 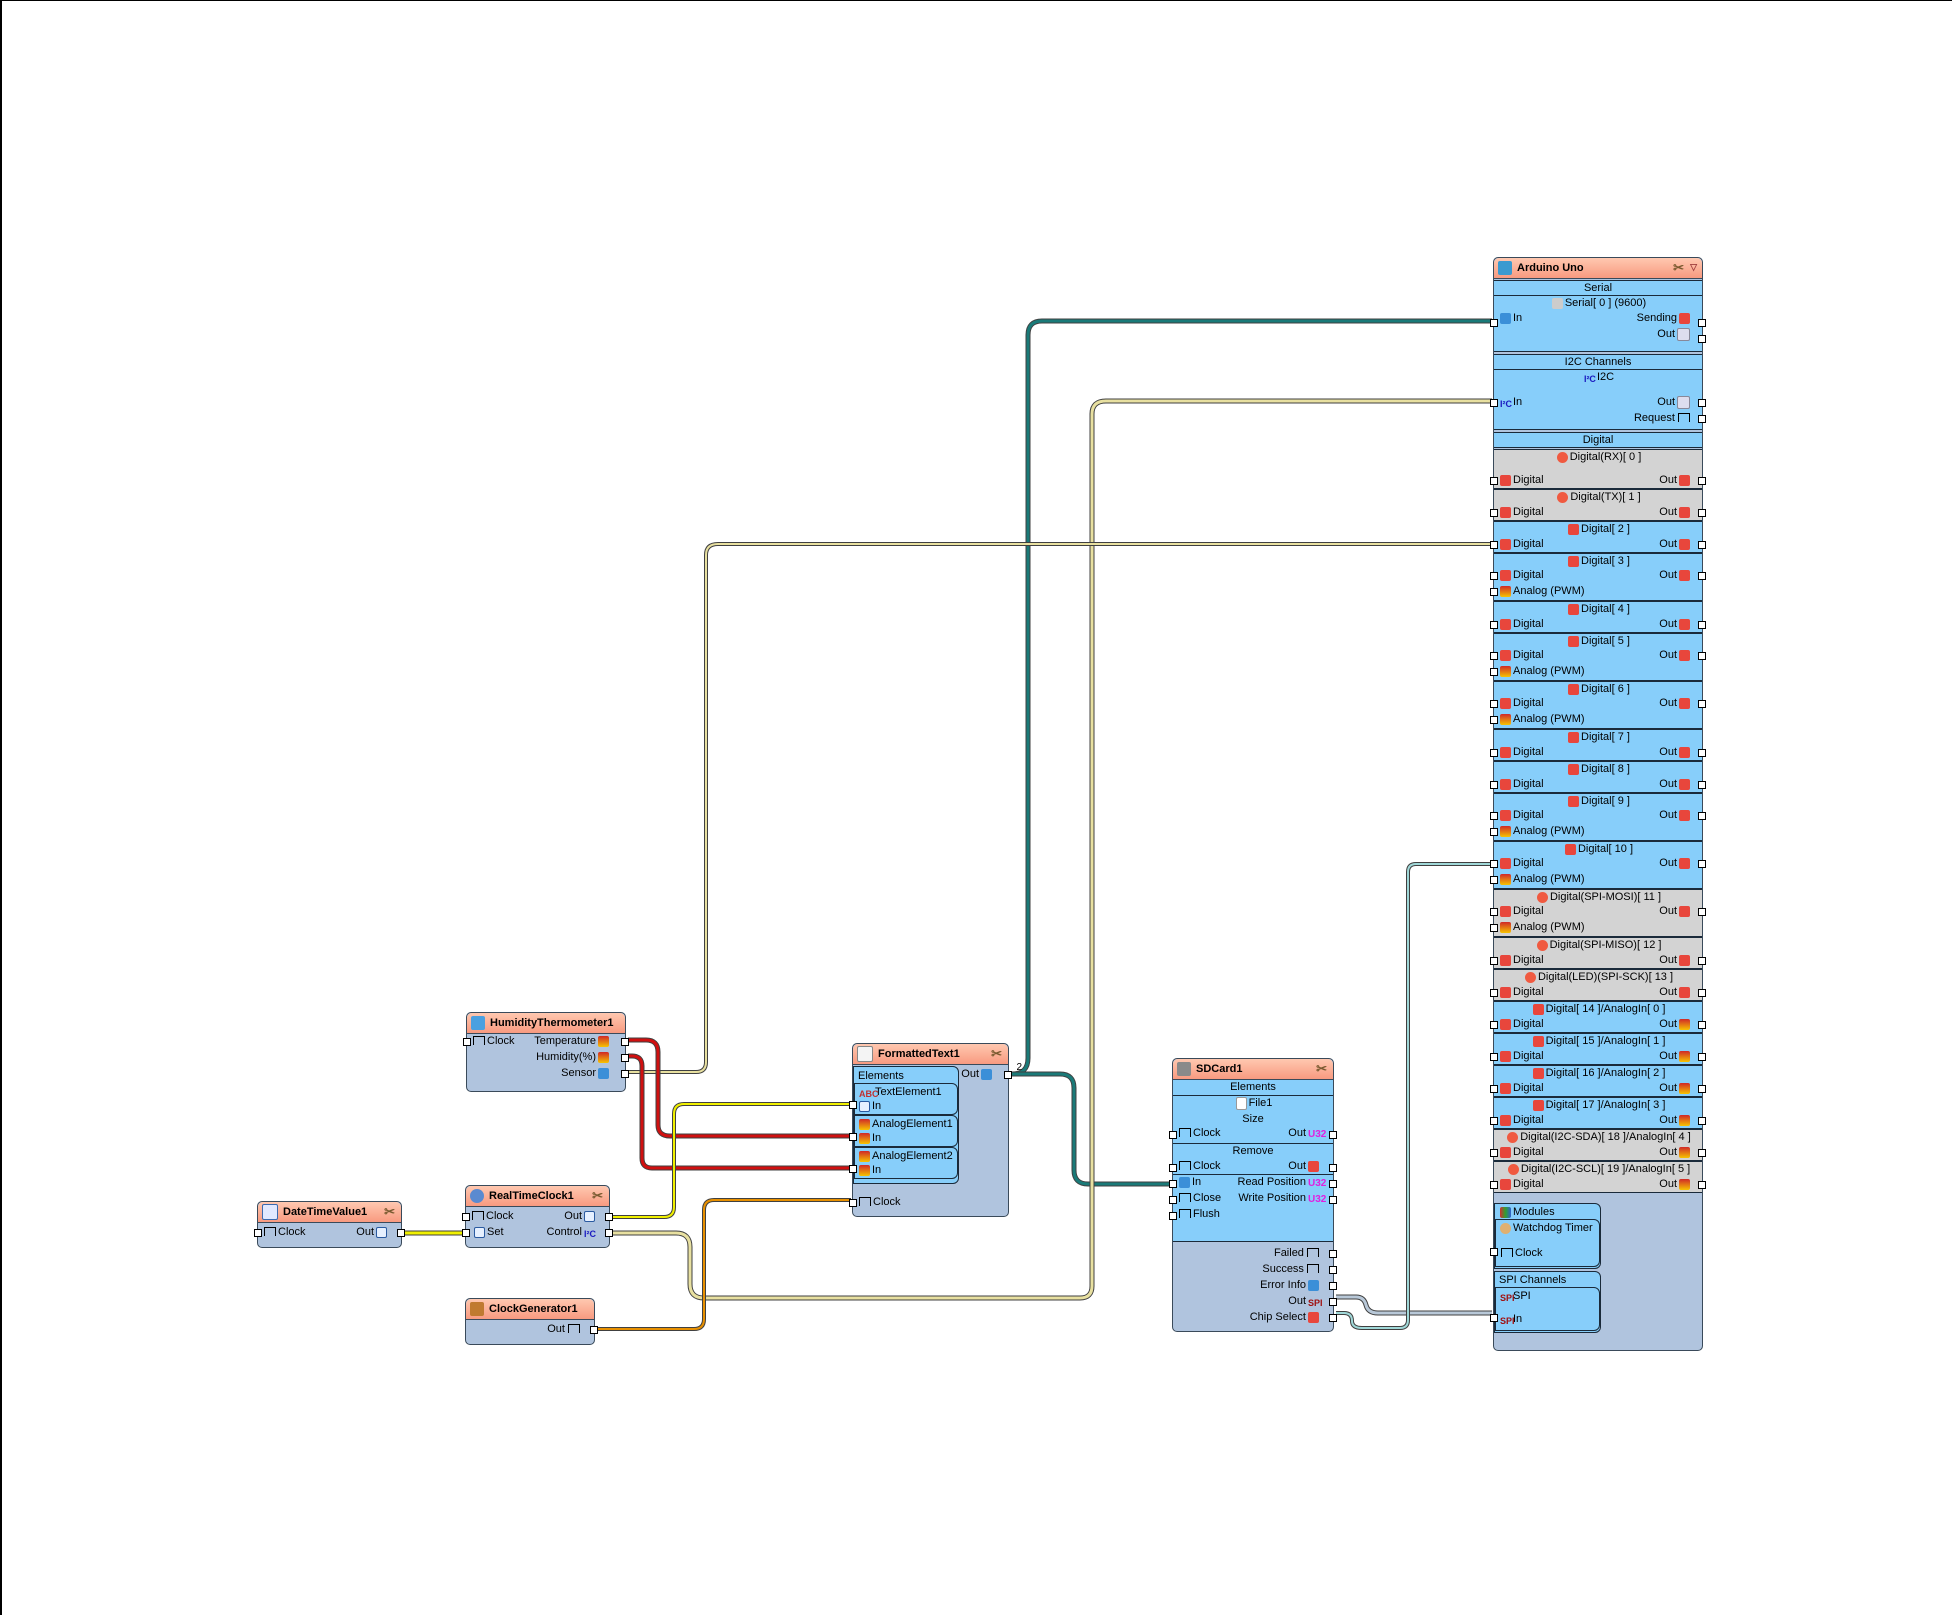 I want to click on component-header: ClockGenerator1, so click(x=530, y=1309).